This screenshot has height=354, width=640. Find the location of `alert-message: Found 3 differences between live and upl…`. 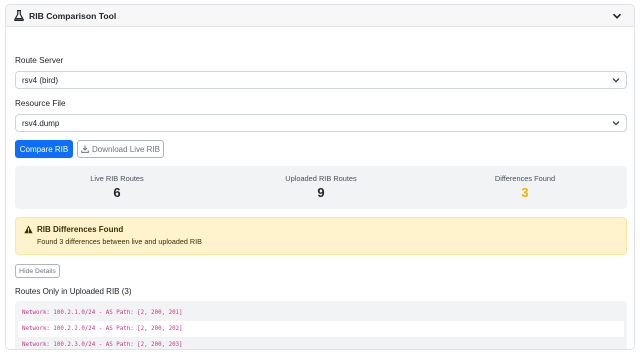

alert-message: Found 3 differences between live and upl… is located at coordinates (119, 241).